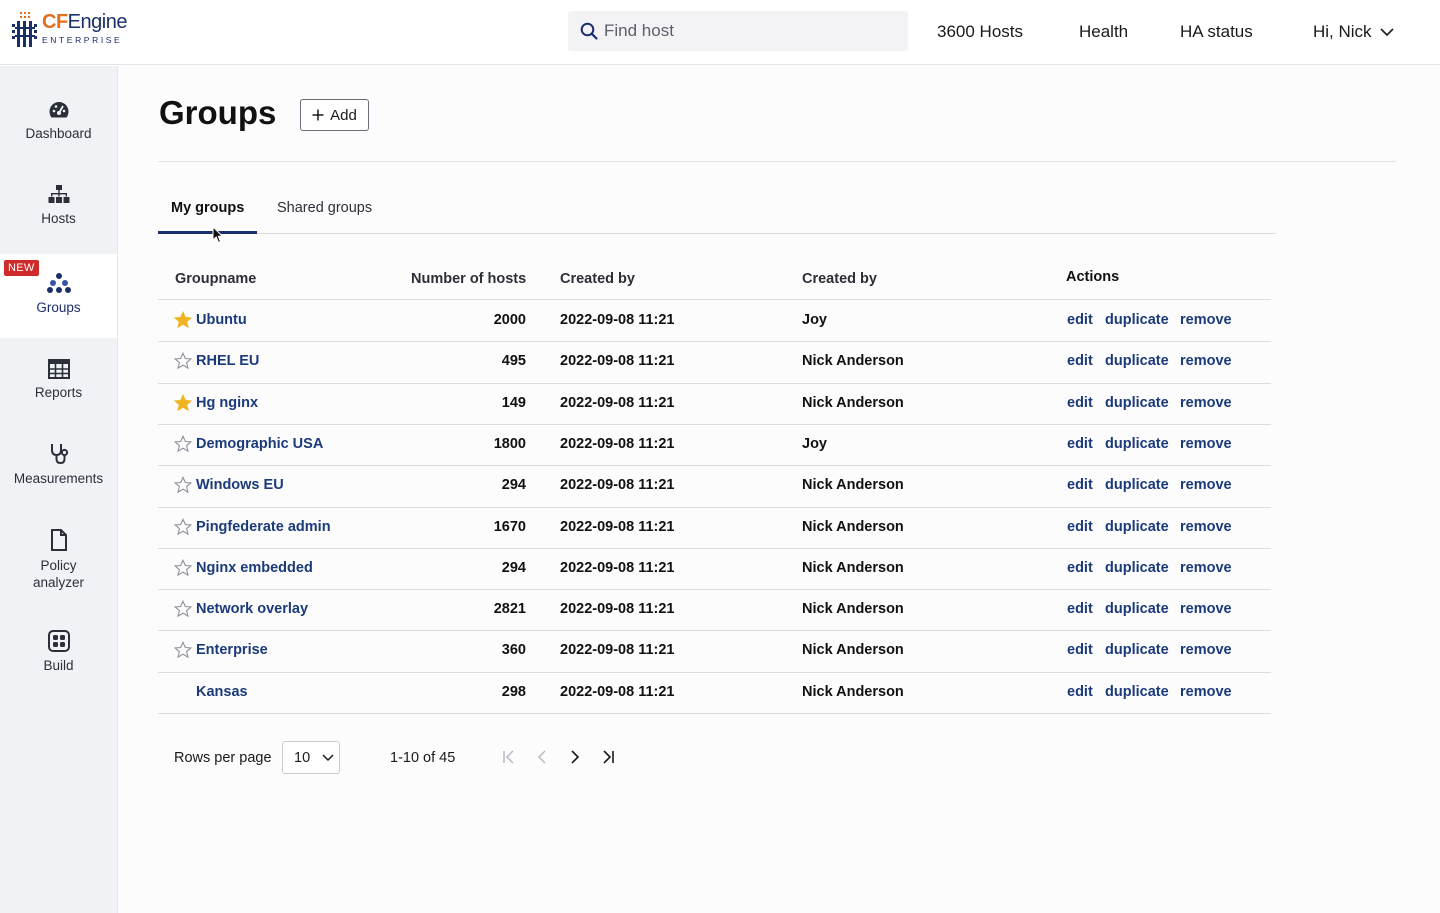 The image size is (1440, 913). Describe the element at coordinates (311, 757) in the screenshot. I see `rows-per-page-select: 10` at that location.